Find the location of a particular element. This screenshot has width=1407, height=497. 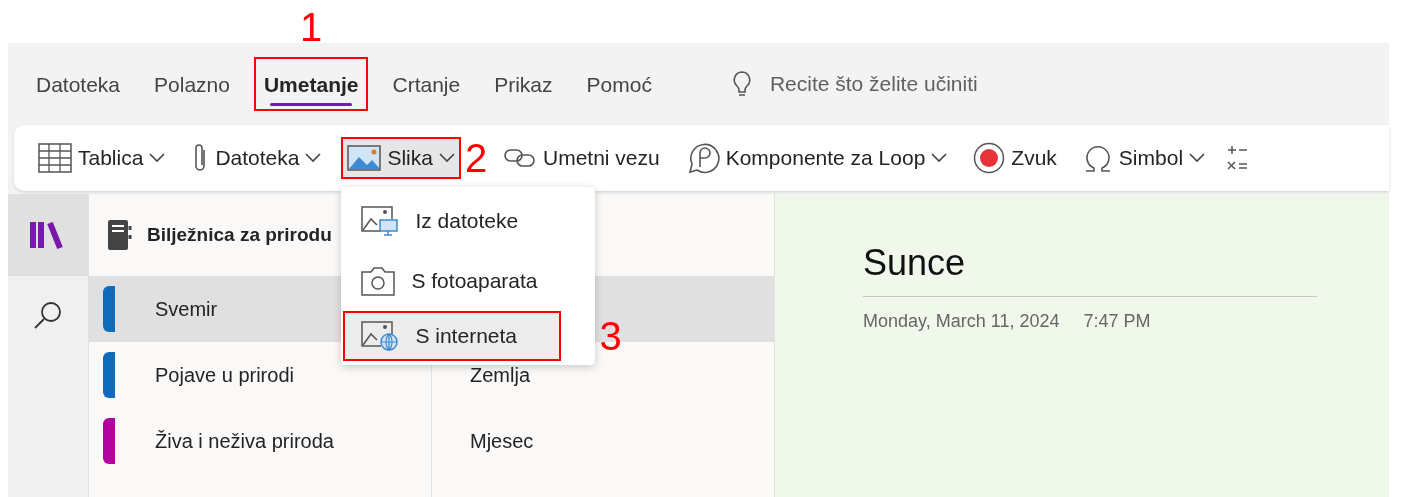

callout-number: 3 is located at coordinates (610, 336).